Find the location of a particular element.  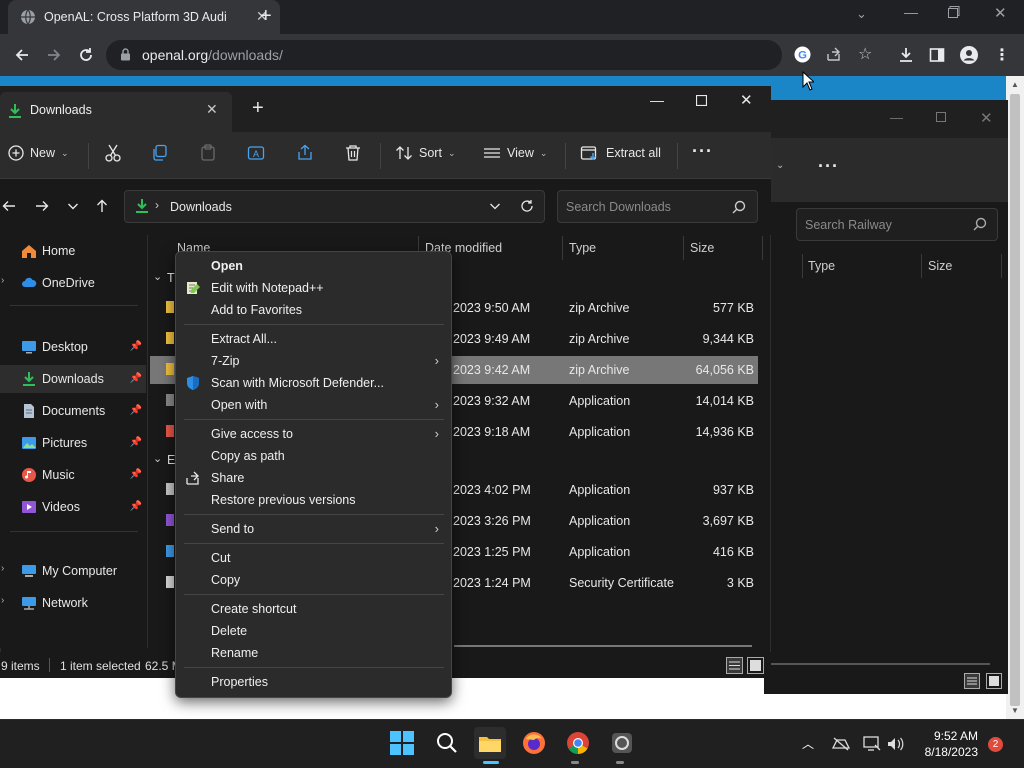

menu-item-properties: Properties is located at coordinates (313, 682).